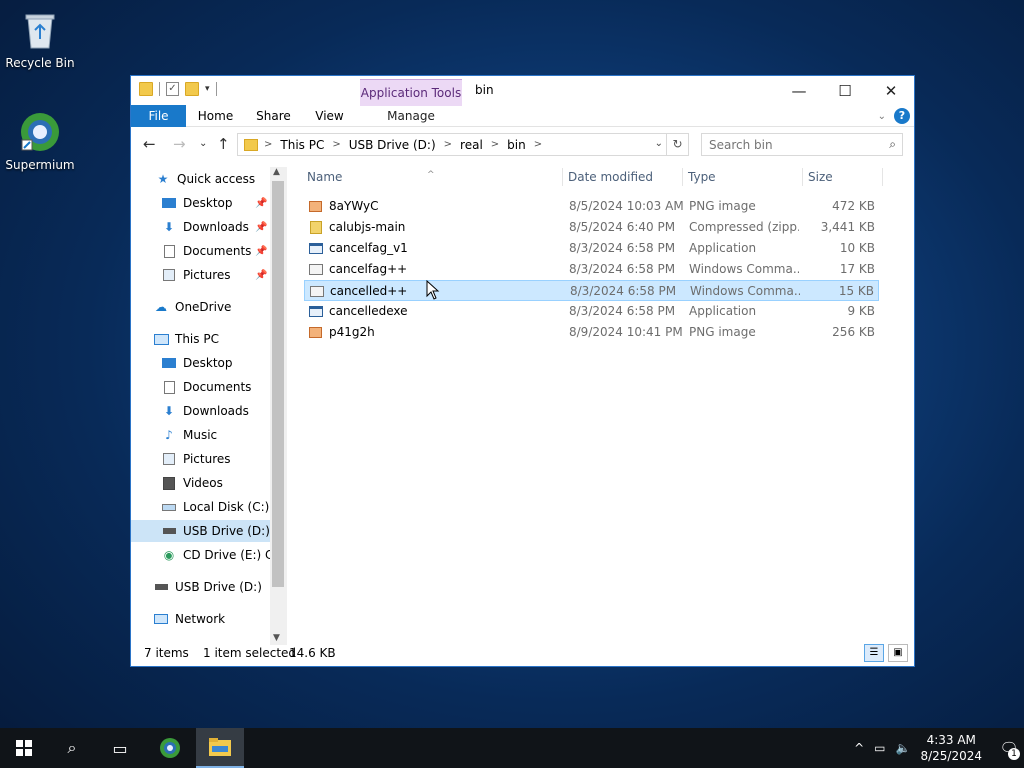 The height and width of the screenshot is (768, 1024). What do you see at coordinates (278, 384) in the screenshot?
I see `scrollbar-thumb` at bounding box center [278, 384].